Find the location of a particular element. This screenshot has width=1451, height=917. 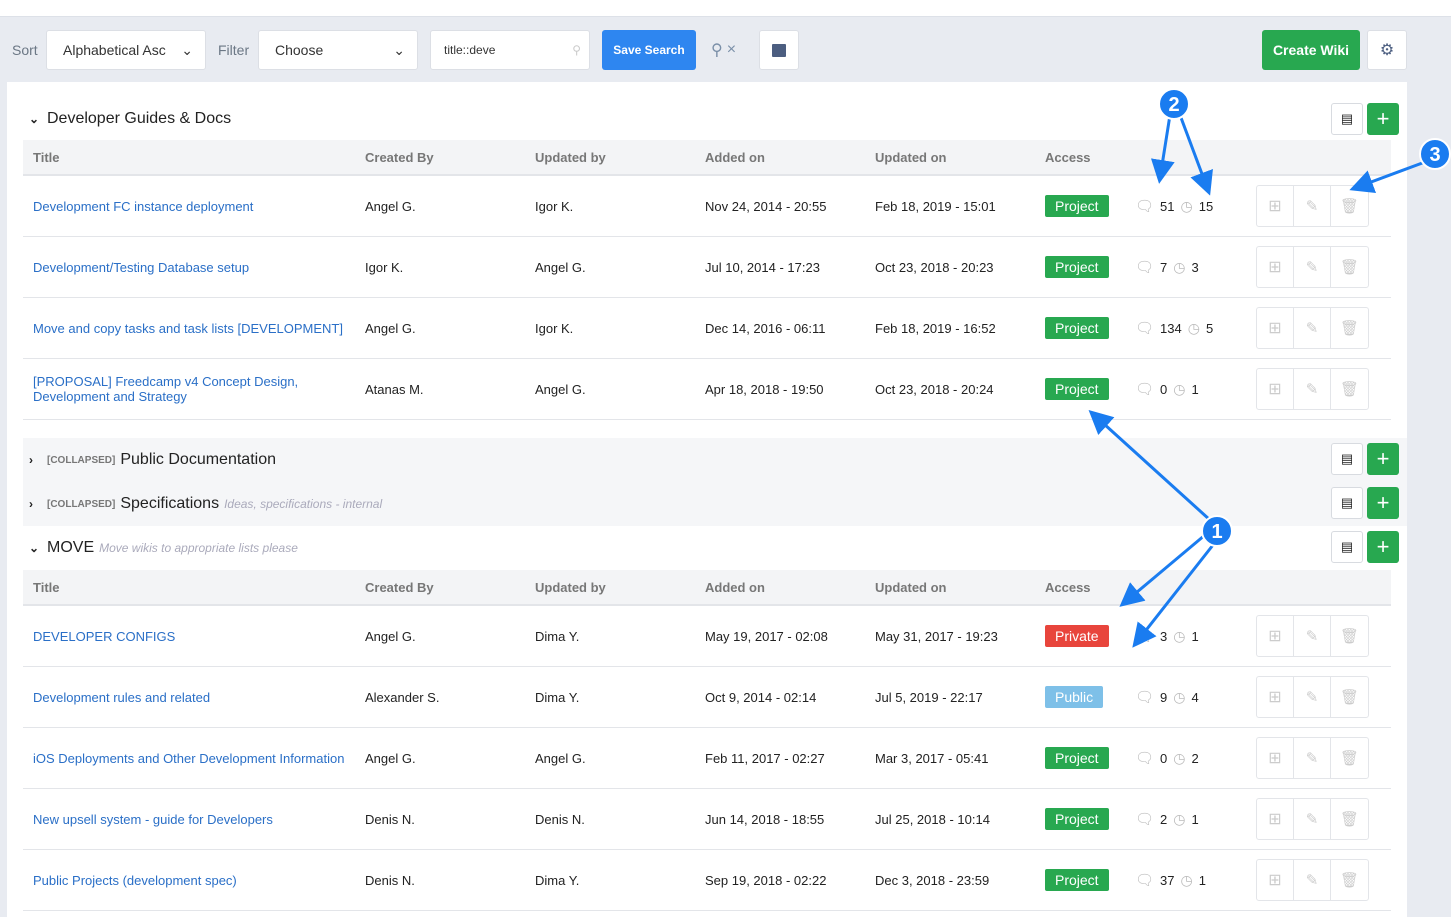

filter-select: Choose ⌄ is located at coordinates (338, 50).